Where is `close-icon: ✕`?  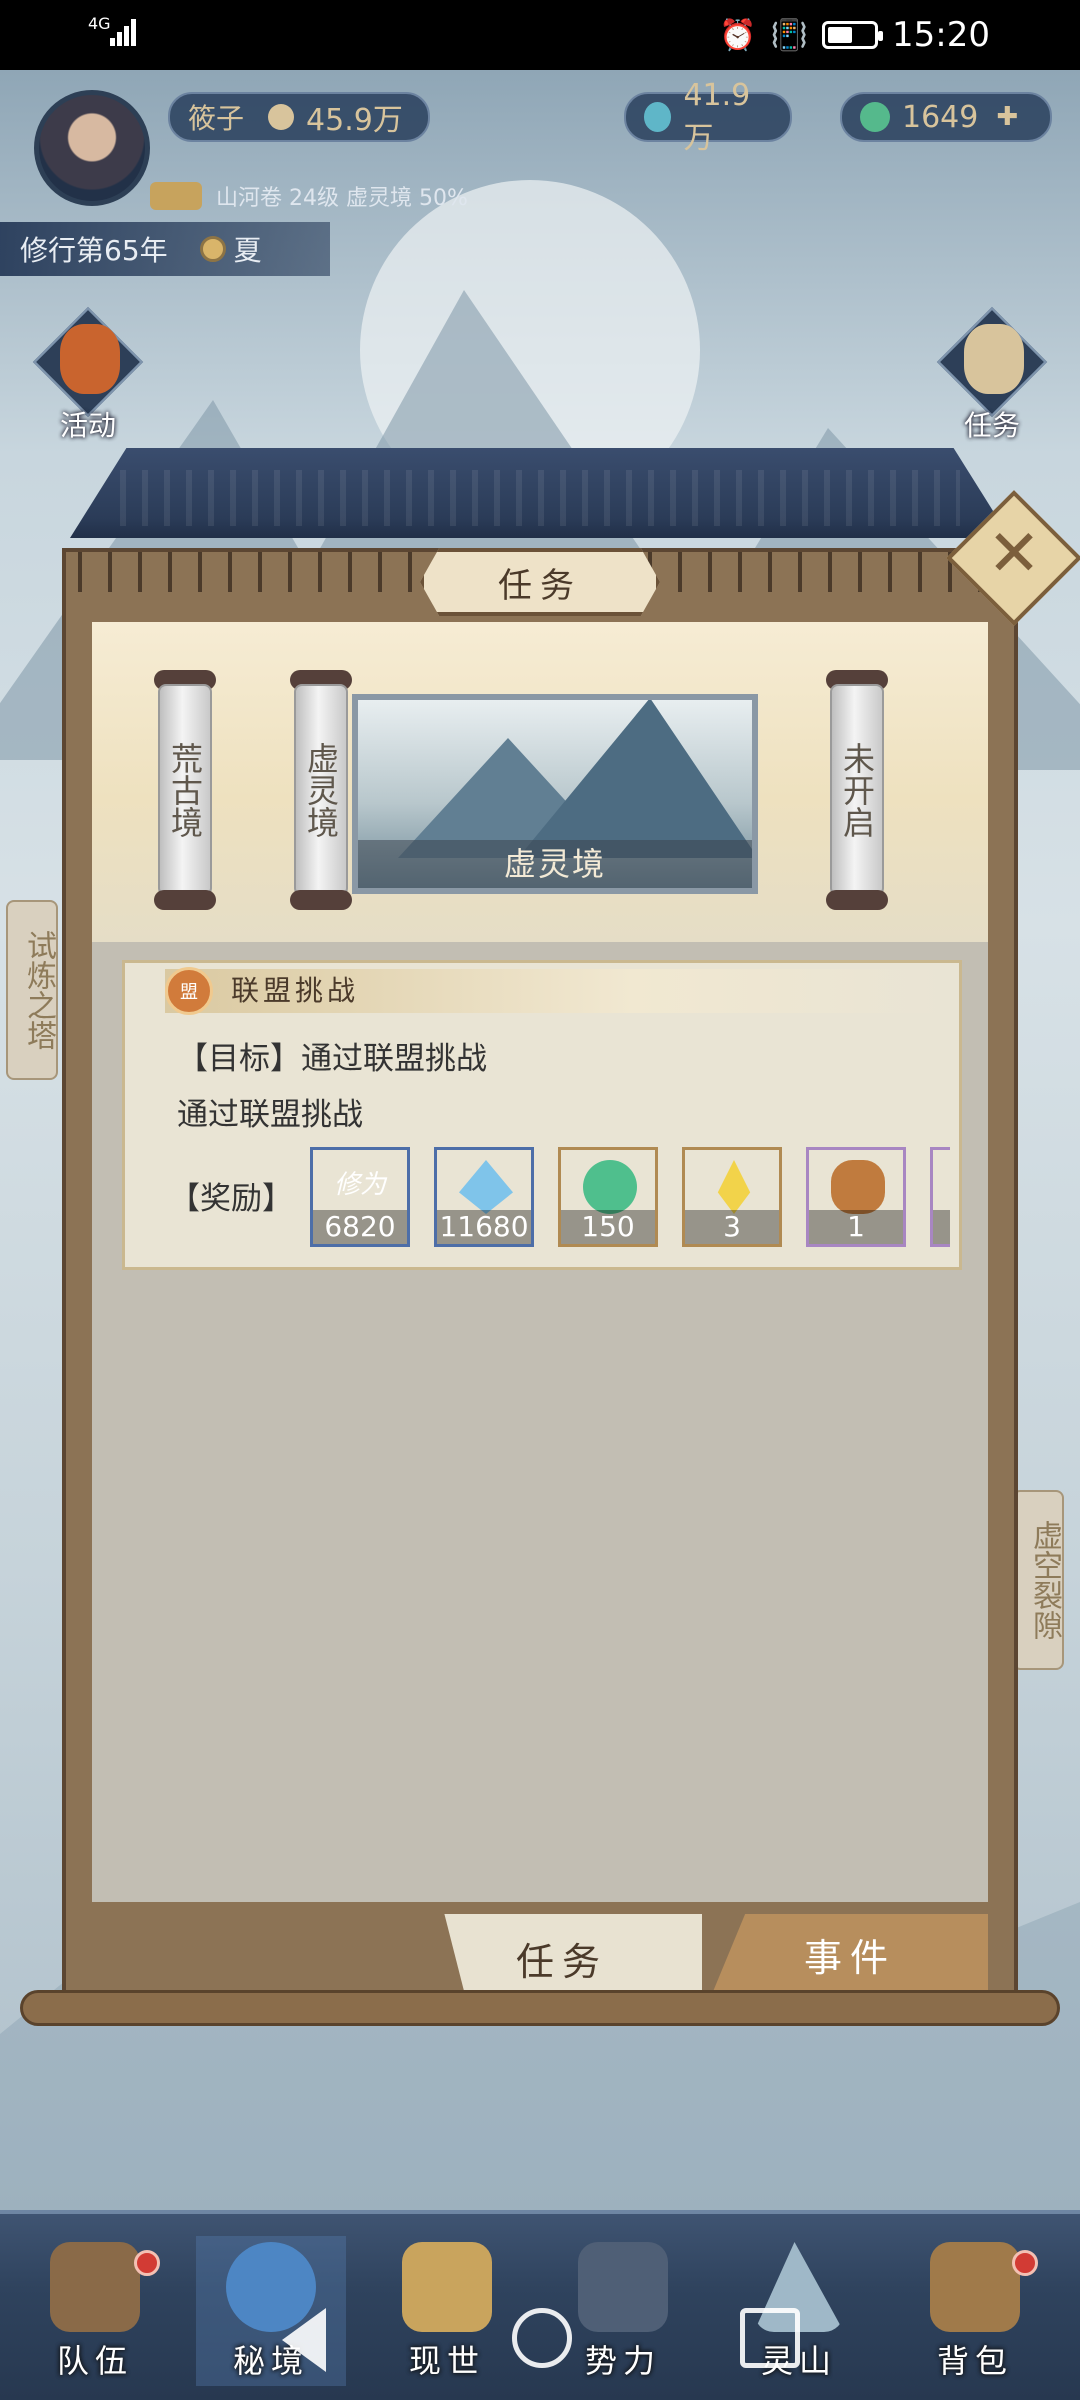
close-icon: ✕ is located at coordinates (1014, 554).